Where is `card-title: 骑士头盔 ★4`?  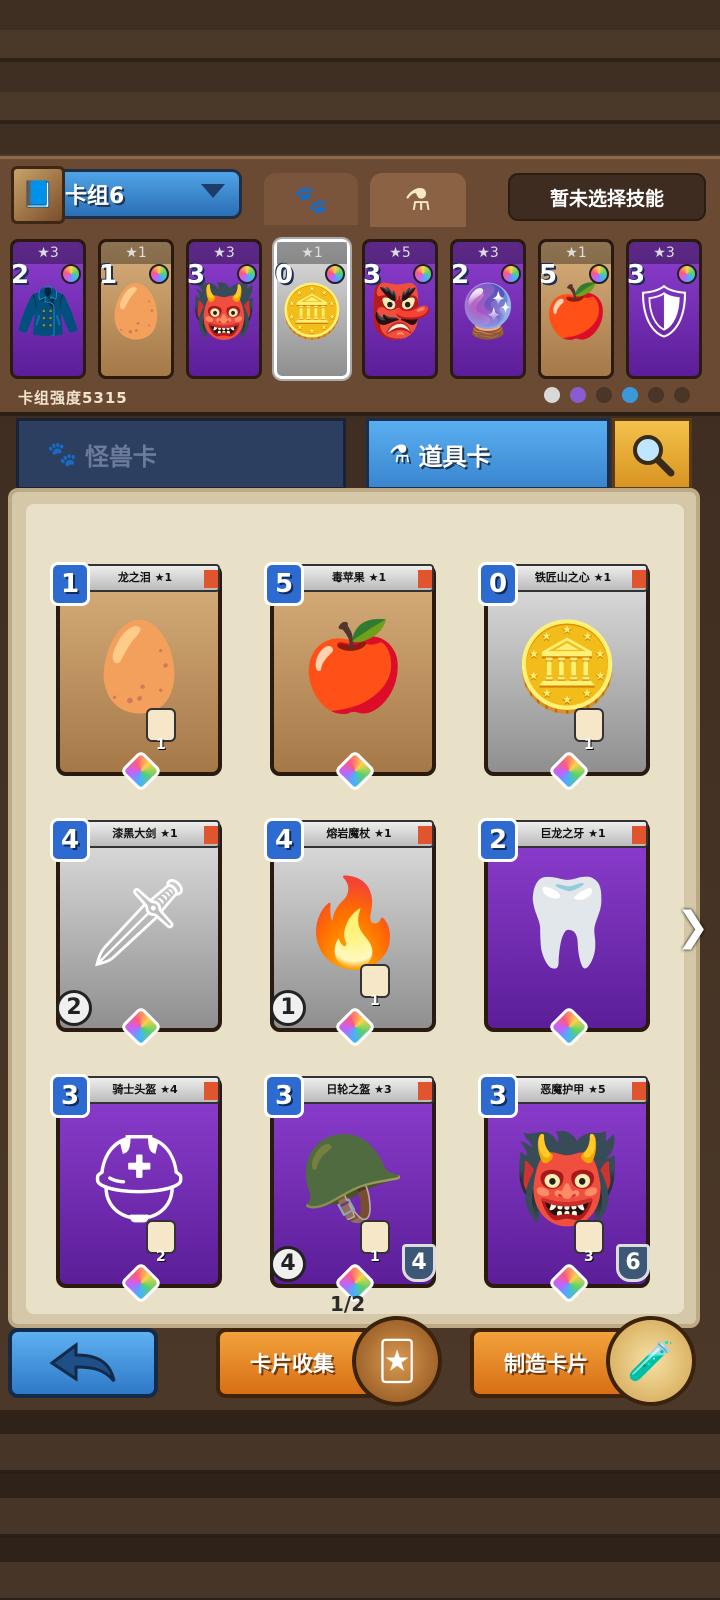
card-title: 骑士头盔 ★4 is located at coordinates (145, 1090).